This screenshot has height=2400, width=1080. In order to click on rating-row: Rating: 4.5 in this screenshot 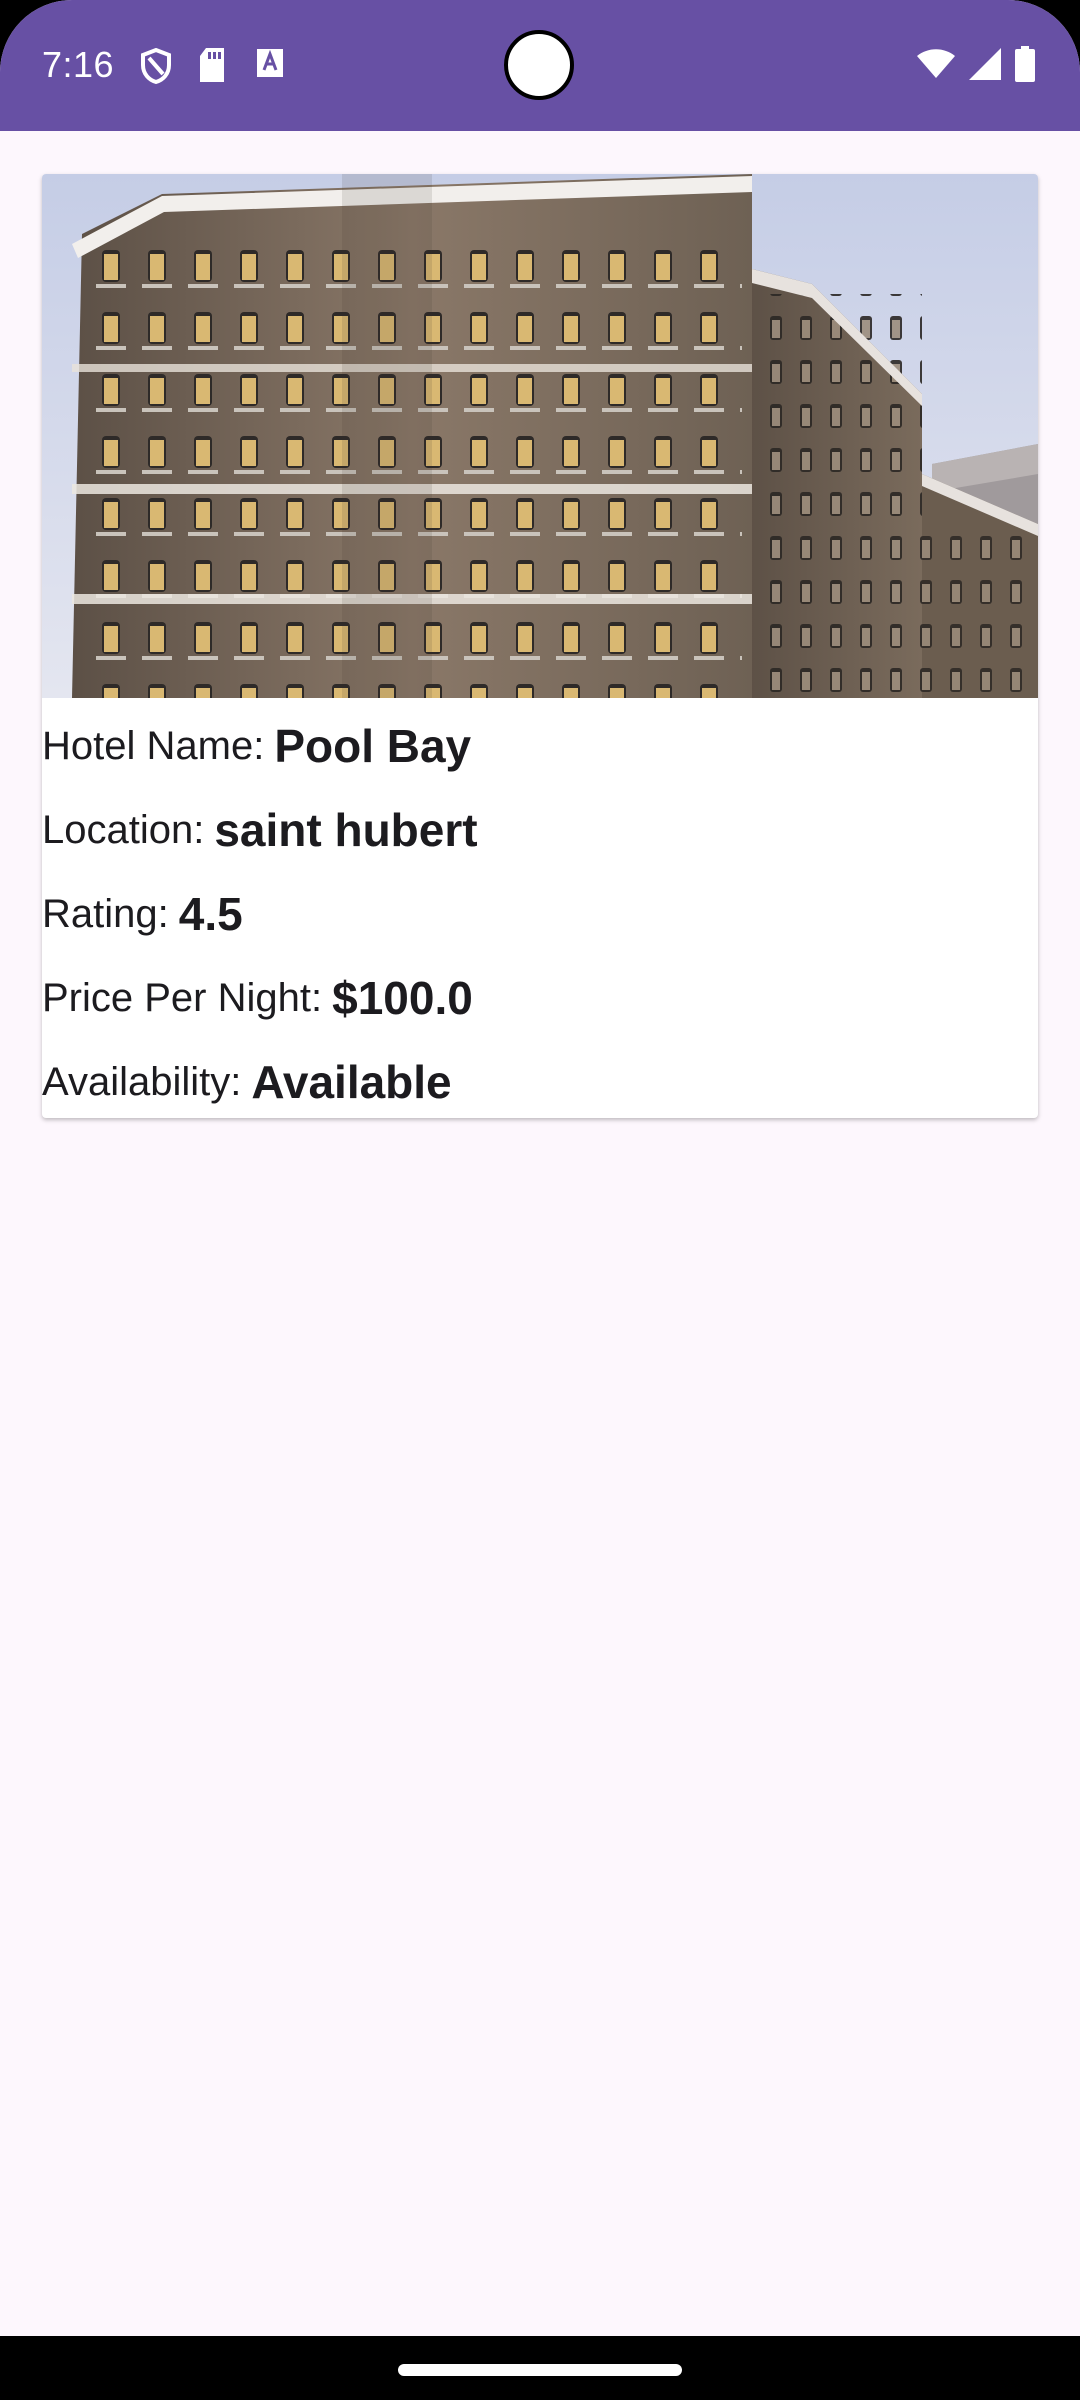, I will do `click(540, 914)`.